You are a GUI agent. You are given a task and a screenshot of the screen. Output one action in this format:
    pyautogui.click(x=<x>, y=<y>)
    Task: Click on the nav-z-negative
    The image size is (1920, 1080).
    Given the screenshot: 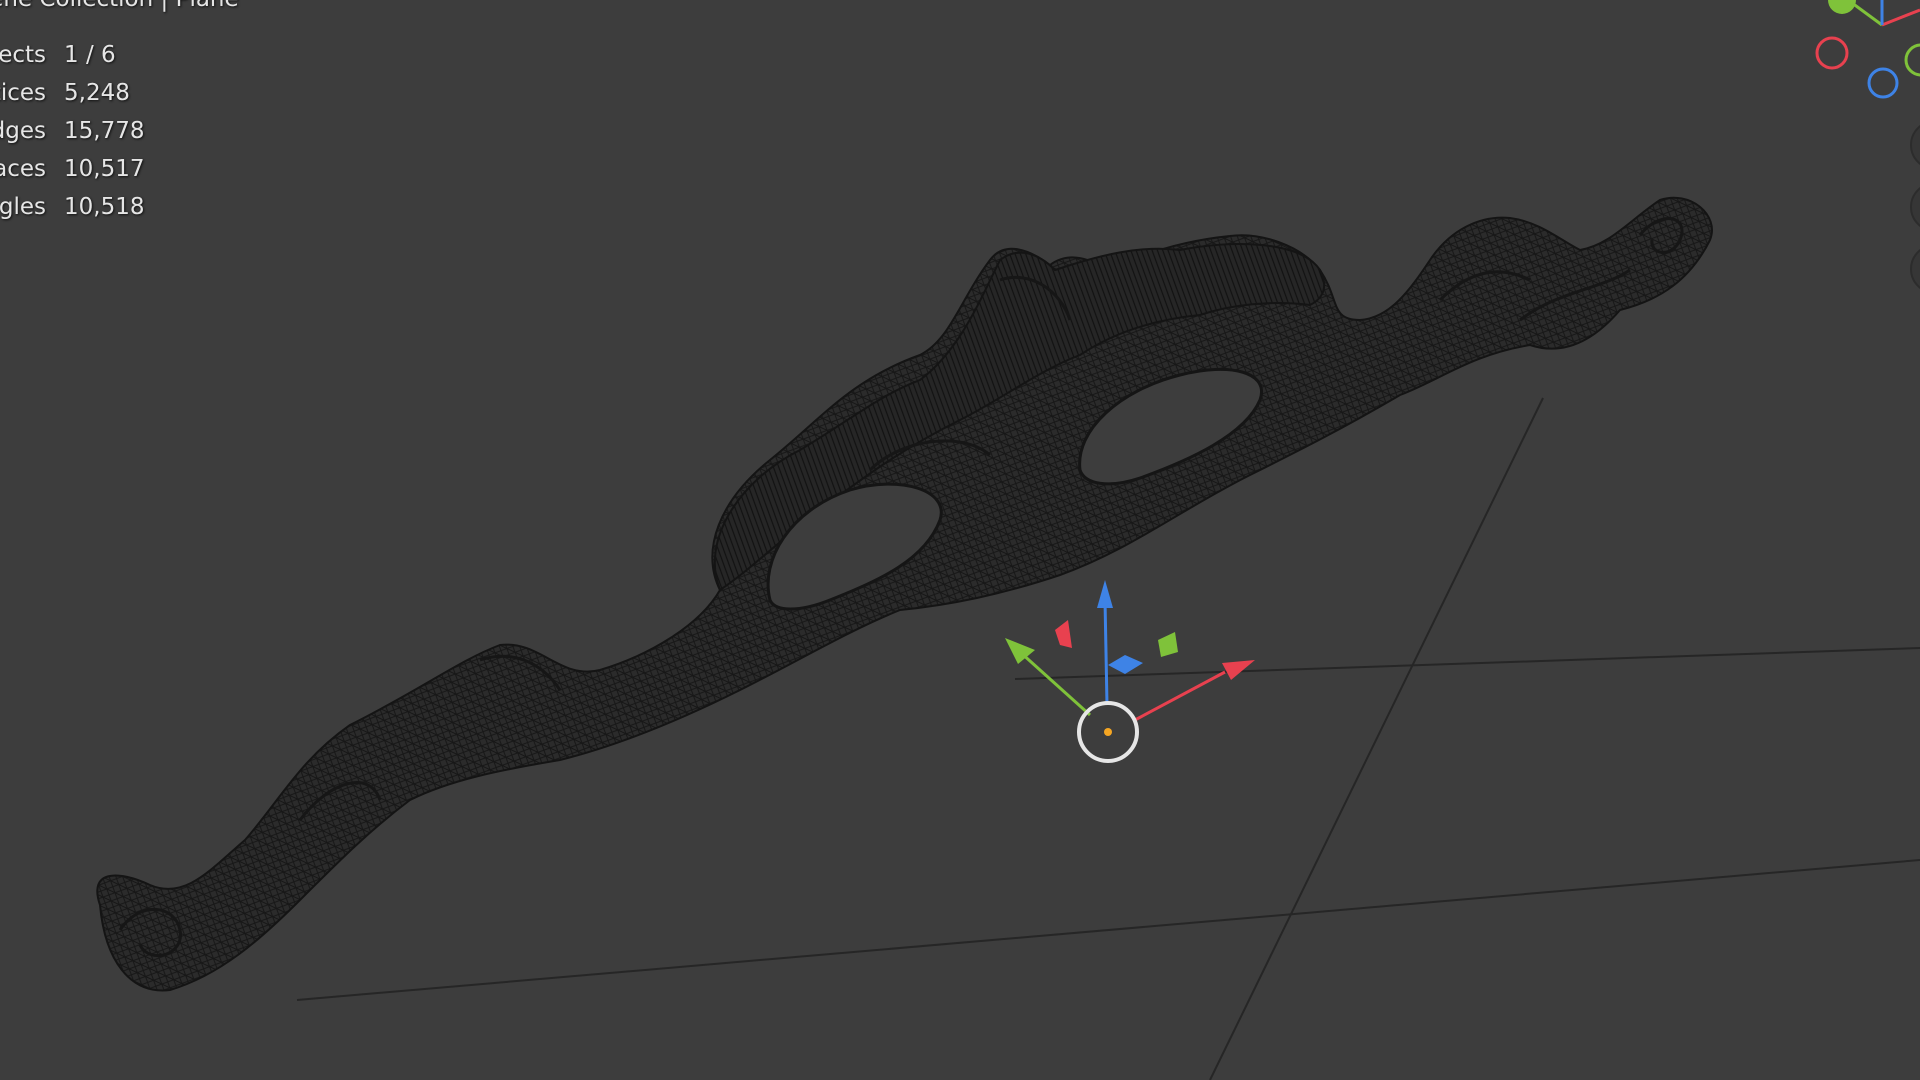 What is the action you would take?
    pyautogui.click(x=1883, y=83)
    